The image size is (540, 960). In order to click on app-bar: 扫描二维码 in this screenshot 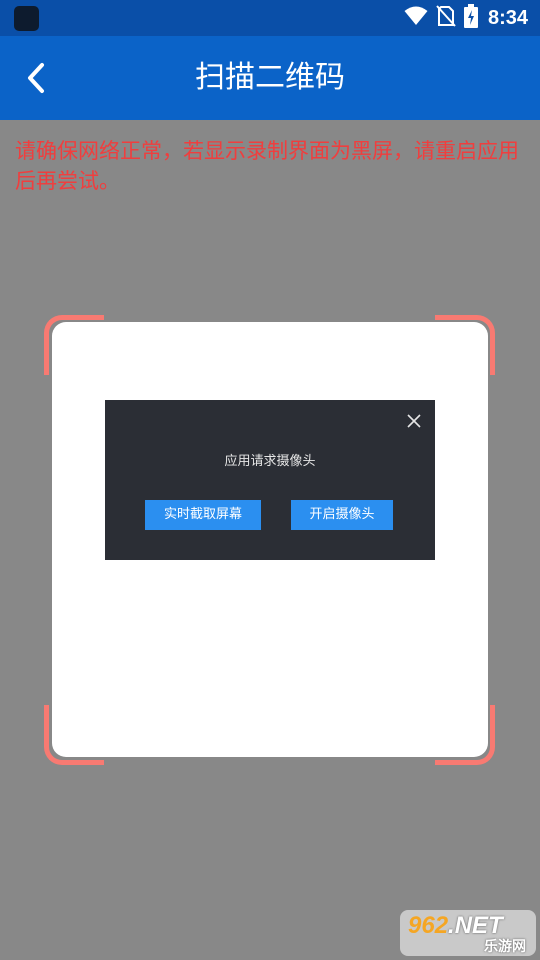, I will do `click(270, 78)`.